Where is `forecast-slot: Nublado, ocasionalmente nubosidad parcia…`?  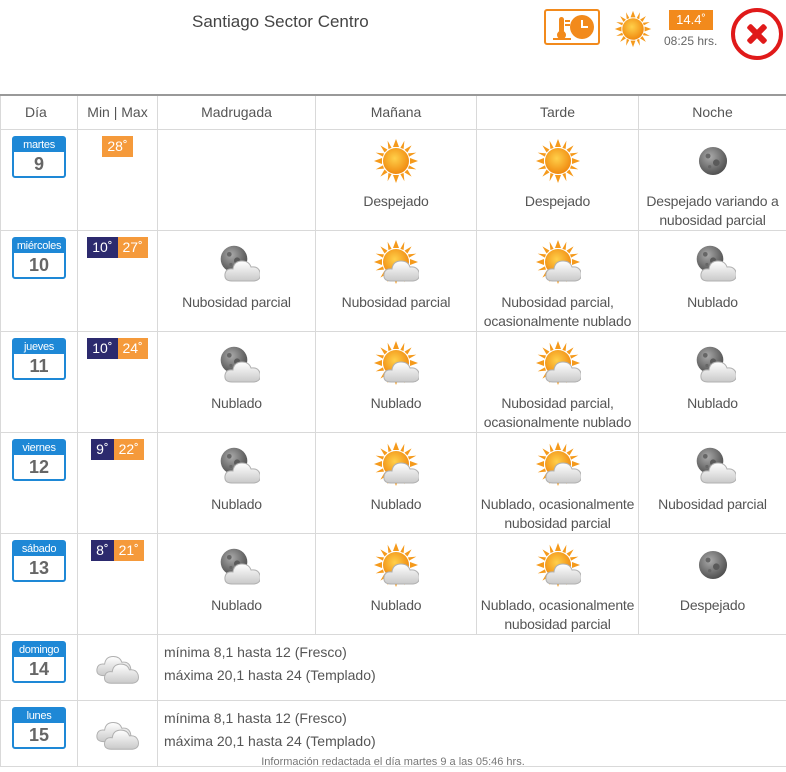 forecast-slot: Nublado, ocasionalmente nubosidad parcia… is located at coordinates (557, 482).